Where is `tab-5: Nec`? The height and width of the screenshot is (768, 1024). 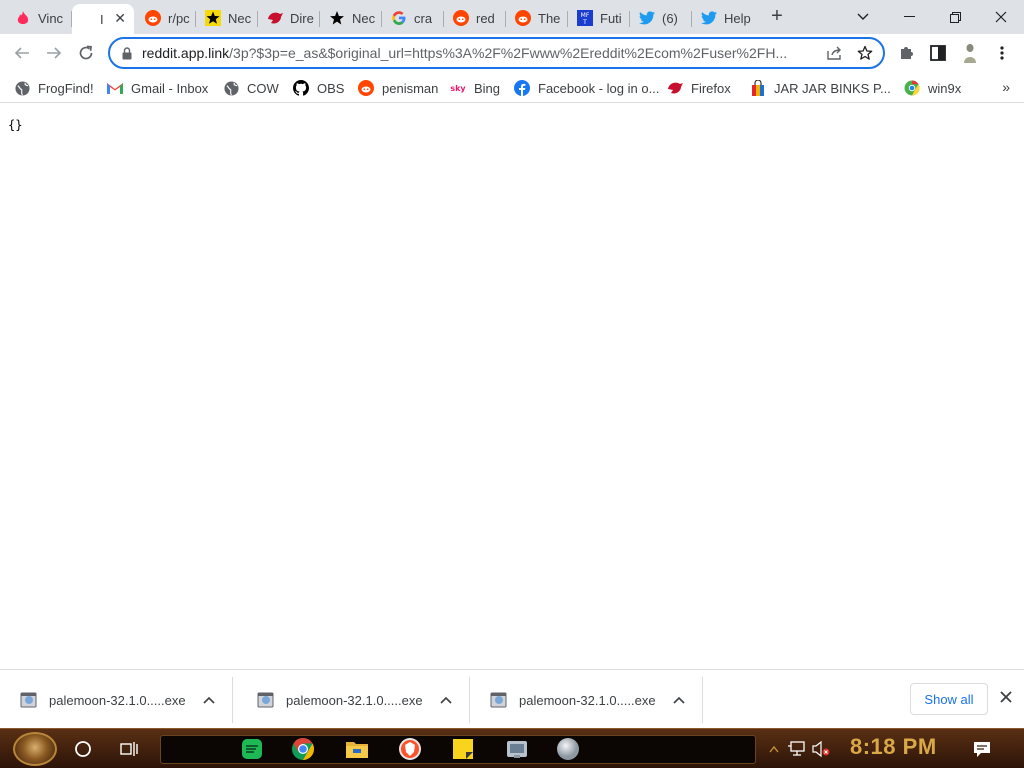 tab-5: Nec is located at coordinates (351, 18).